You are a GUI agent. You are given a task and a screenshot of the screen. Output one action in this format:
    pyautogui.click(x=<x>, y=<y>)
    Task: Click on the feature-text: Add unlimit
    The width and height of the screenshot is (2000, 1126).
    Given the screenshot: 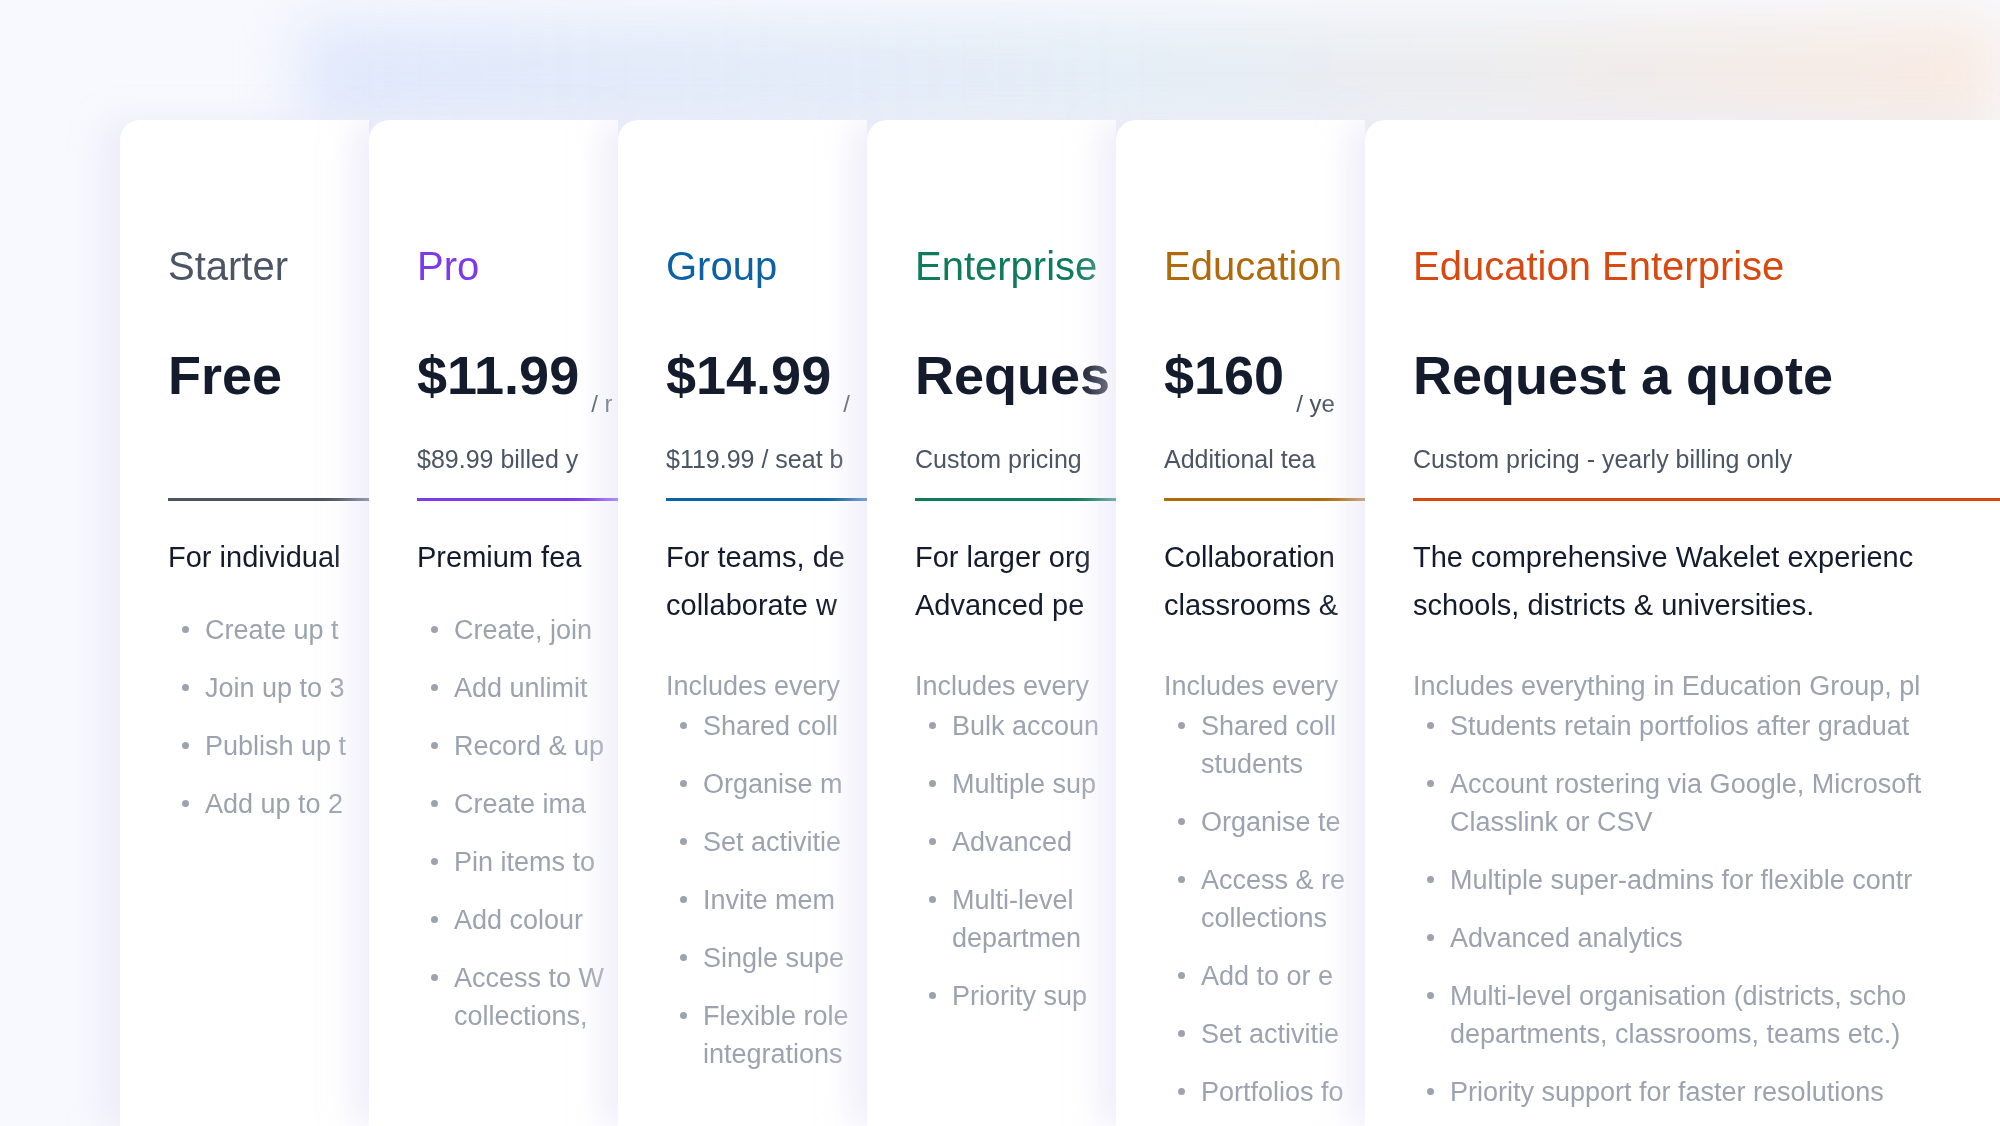 What is the action you would take?
    pyautogui.click(x=521, y=688)
    